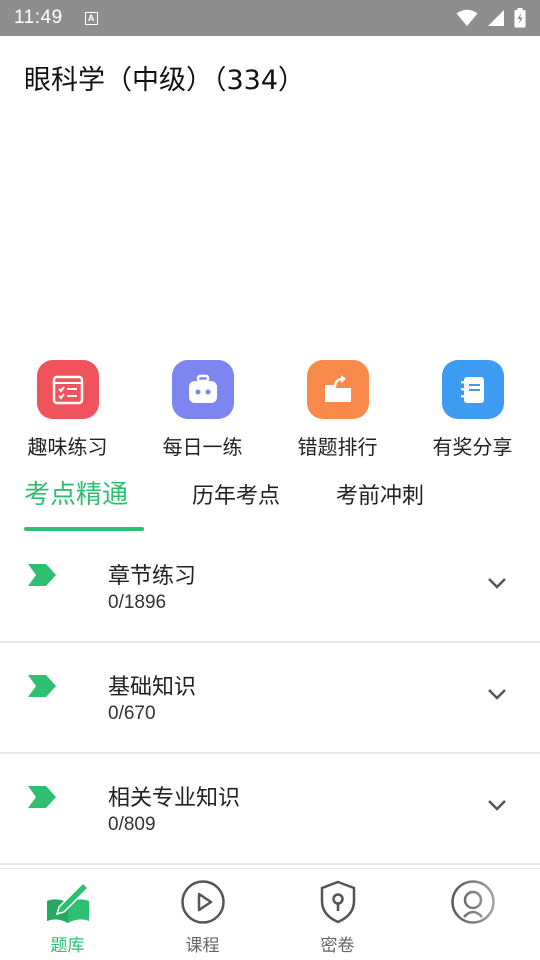  What do you see at coordinates (67, 389) in the screenshot?
I see `checklist-icon` at bounding box center [67, 389].